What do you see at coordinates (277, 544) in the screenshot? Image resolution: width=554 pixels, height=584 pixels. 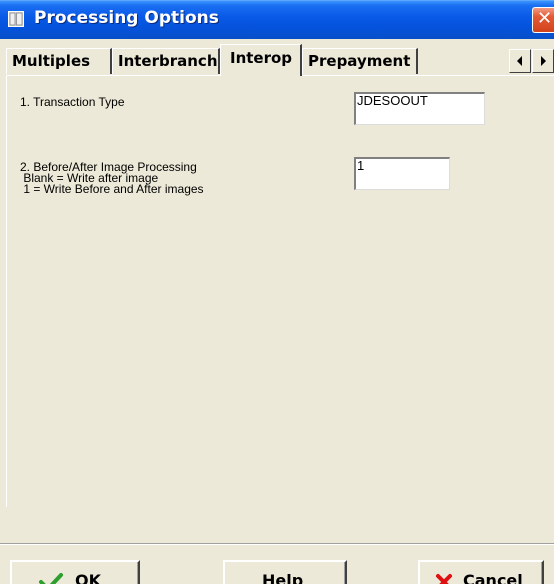 I see `button-bar-divider` at bounding box center [277, 544].